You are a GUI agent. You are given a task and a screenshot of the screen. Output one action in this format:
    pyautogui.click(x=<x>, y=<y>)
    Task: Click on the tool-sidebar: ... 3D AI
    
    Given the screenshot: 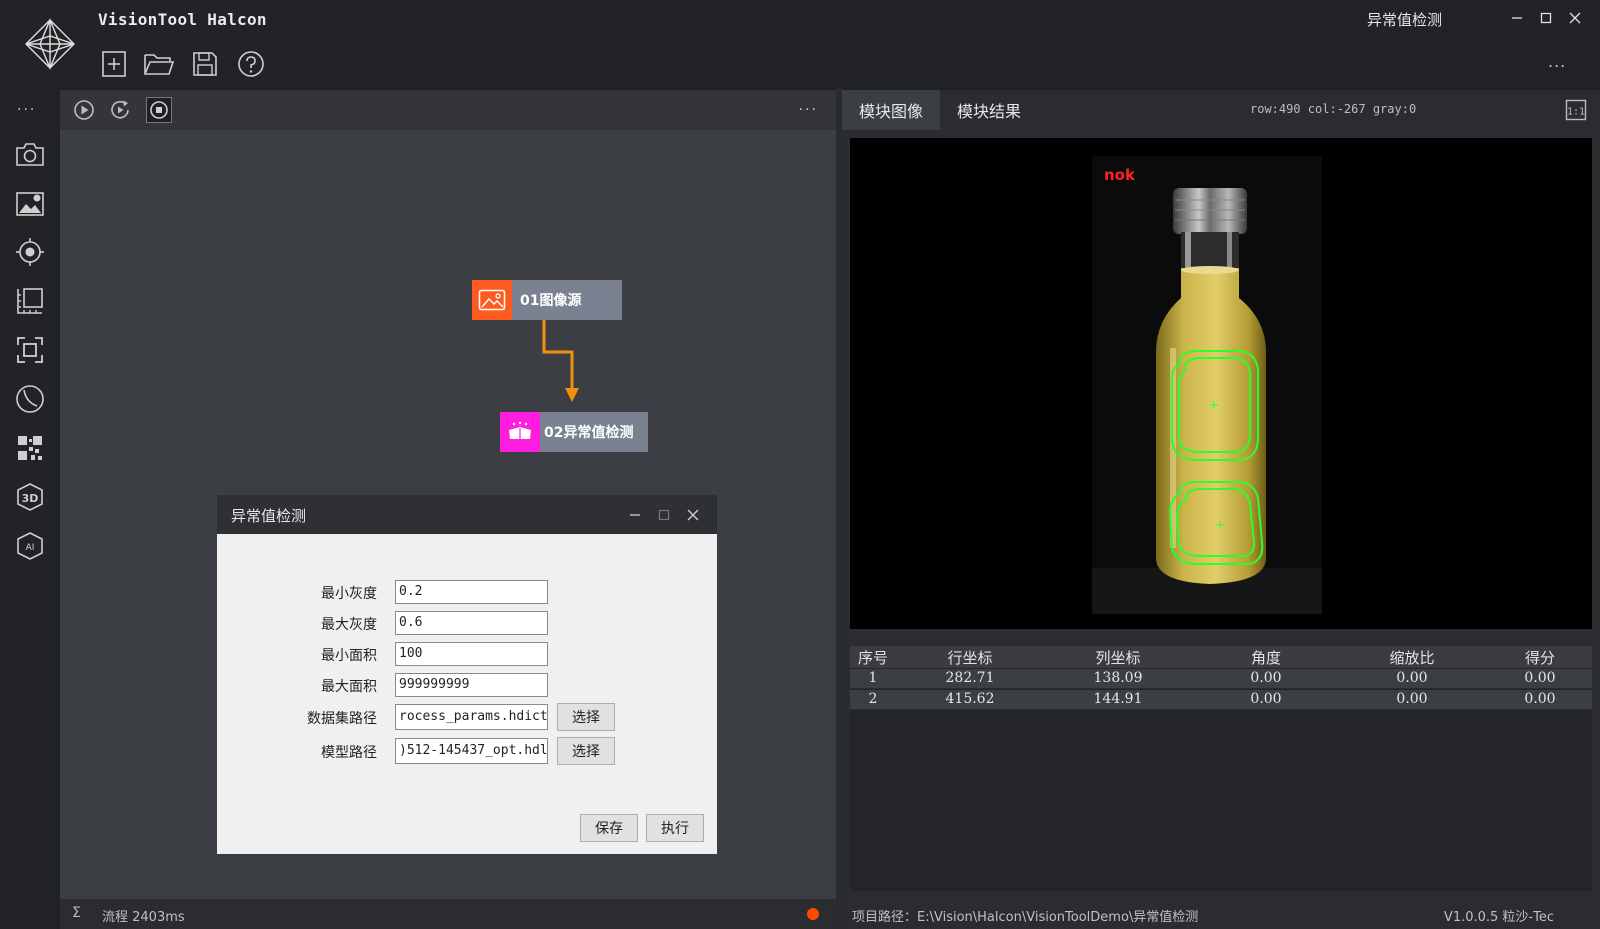 What is the action you would take?
    pyautogui.click(x=29, y=508)
    